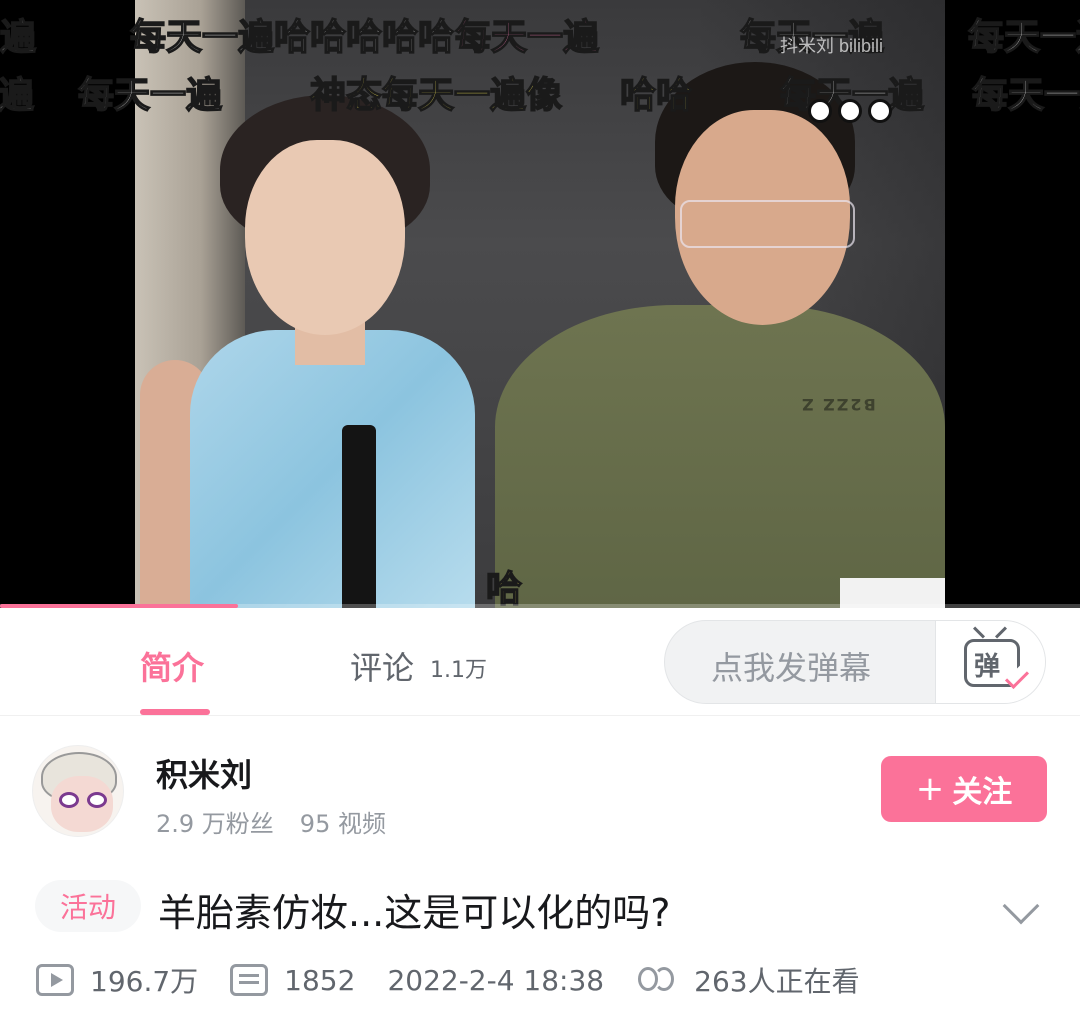  I want to click on tab-comments: 评论 1.1万, so click(418, 666).